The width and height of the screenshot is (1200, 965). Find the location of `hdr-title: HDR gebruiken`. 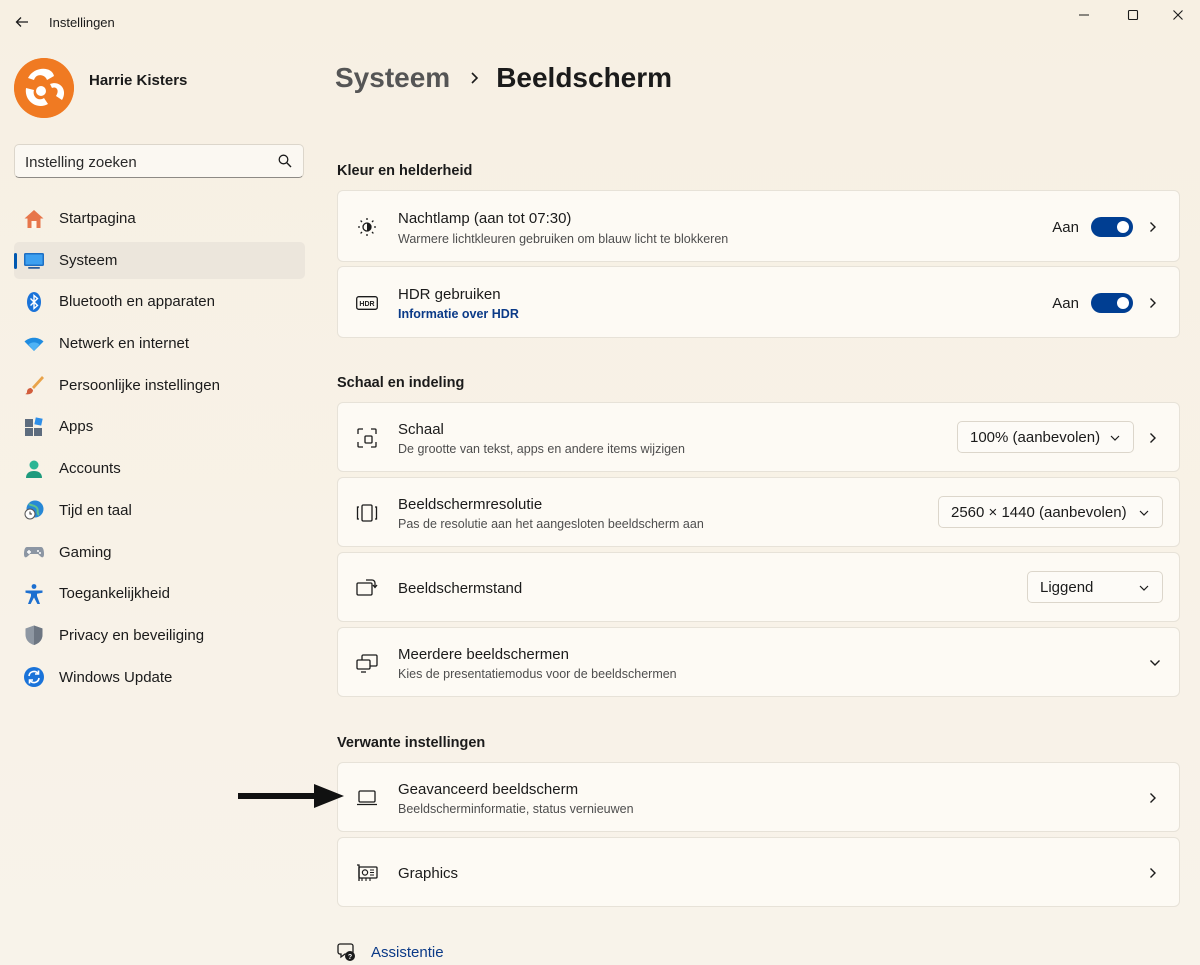

hdr-title: HDR gebruiken is located at coordinates (449, 294).